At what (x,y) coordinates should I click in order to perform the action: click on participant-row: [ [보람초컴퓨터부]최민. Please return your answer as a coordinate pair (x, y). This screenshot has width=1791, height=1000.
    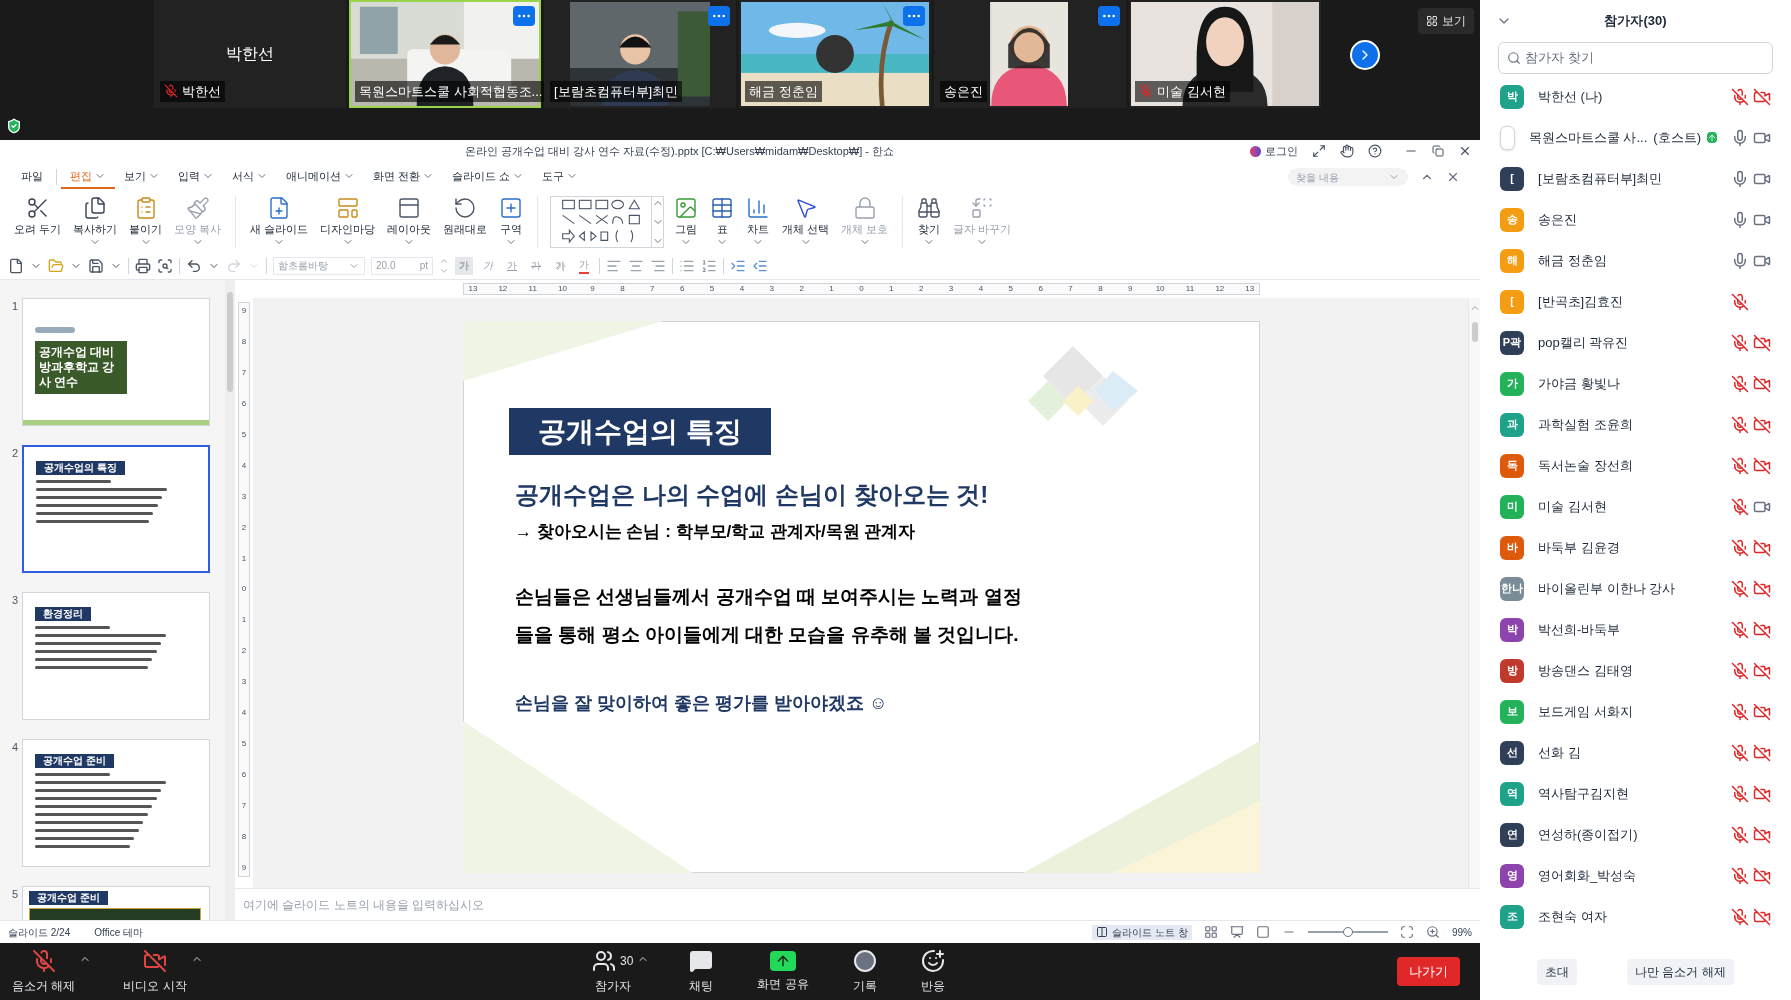
    Looking at the image, I should click on (1635, 178).